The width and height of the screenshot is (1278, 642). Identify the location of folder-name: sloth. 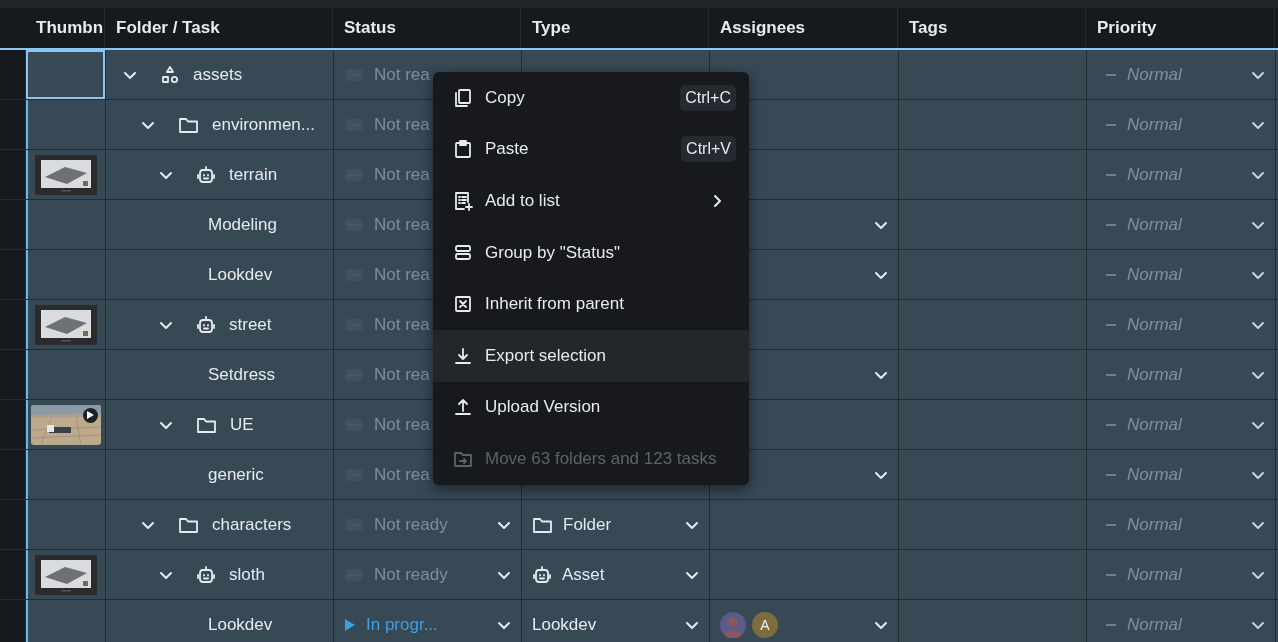
(247, 574).